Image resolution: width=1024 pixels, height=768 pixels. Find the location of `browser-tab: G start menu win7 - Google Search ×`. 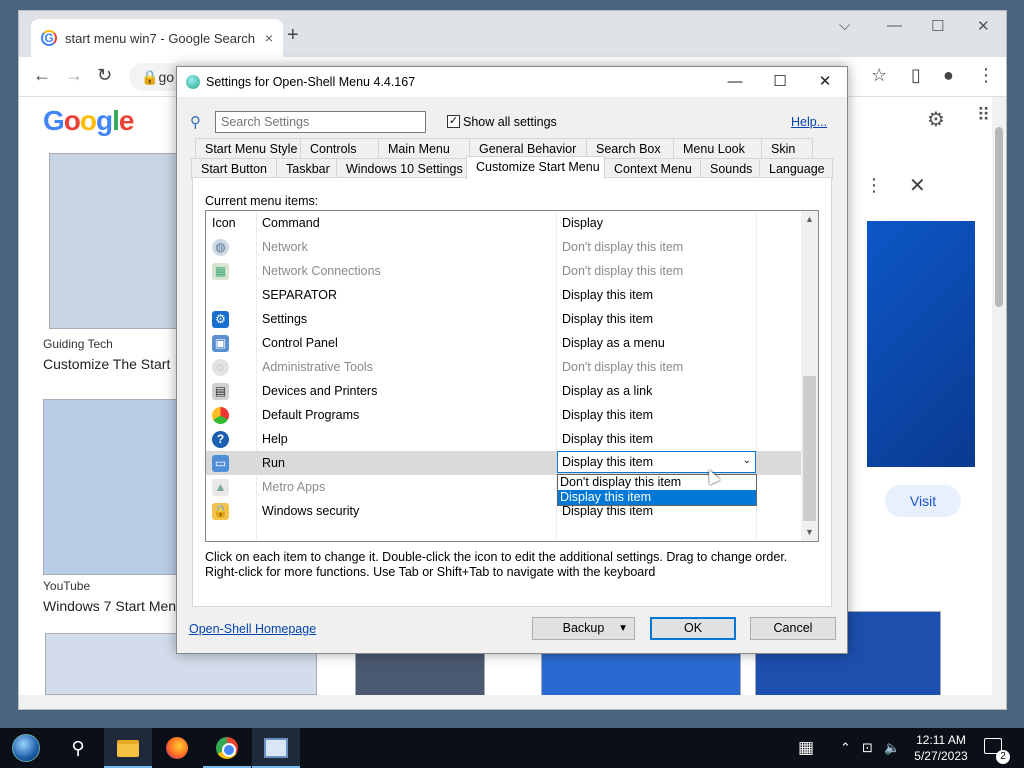

browser-tab: G start menu win7 - Google Search × is located at coordinates (157, 38).